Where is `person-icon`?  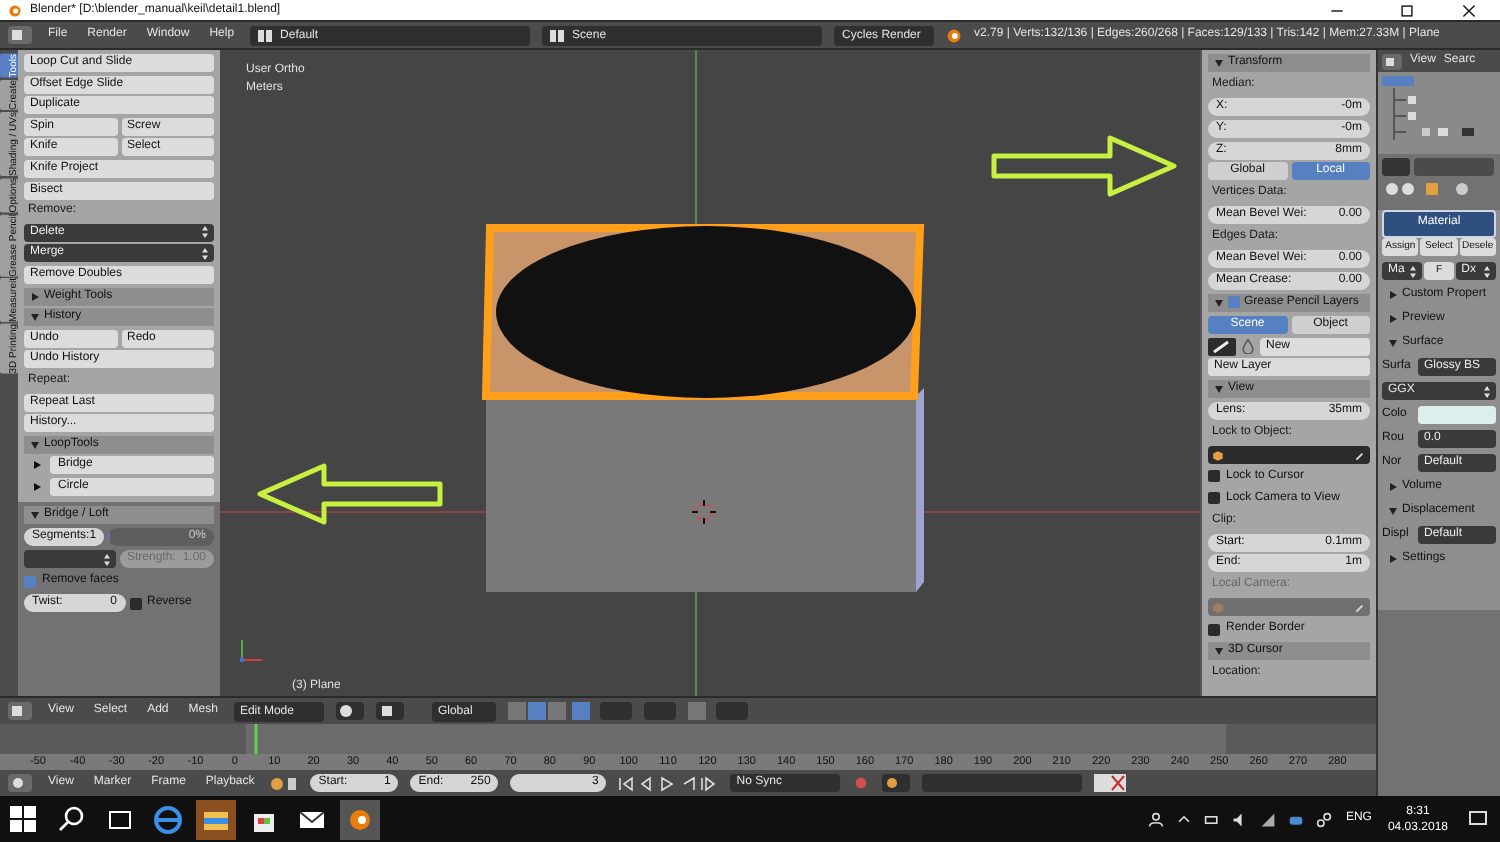 person-icon is located at coordinates (1155, 819).